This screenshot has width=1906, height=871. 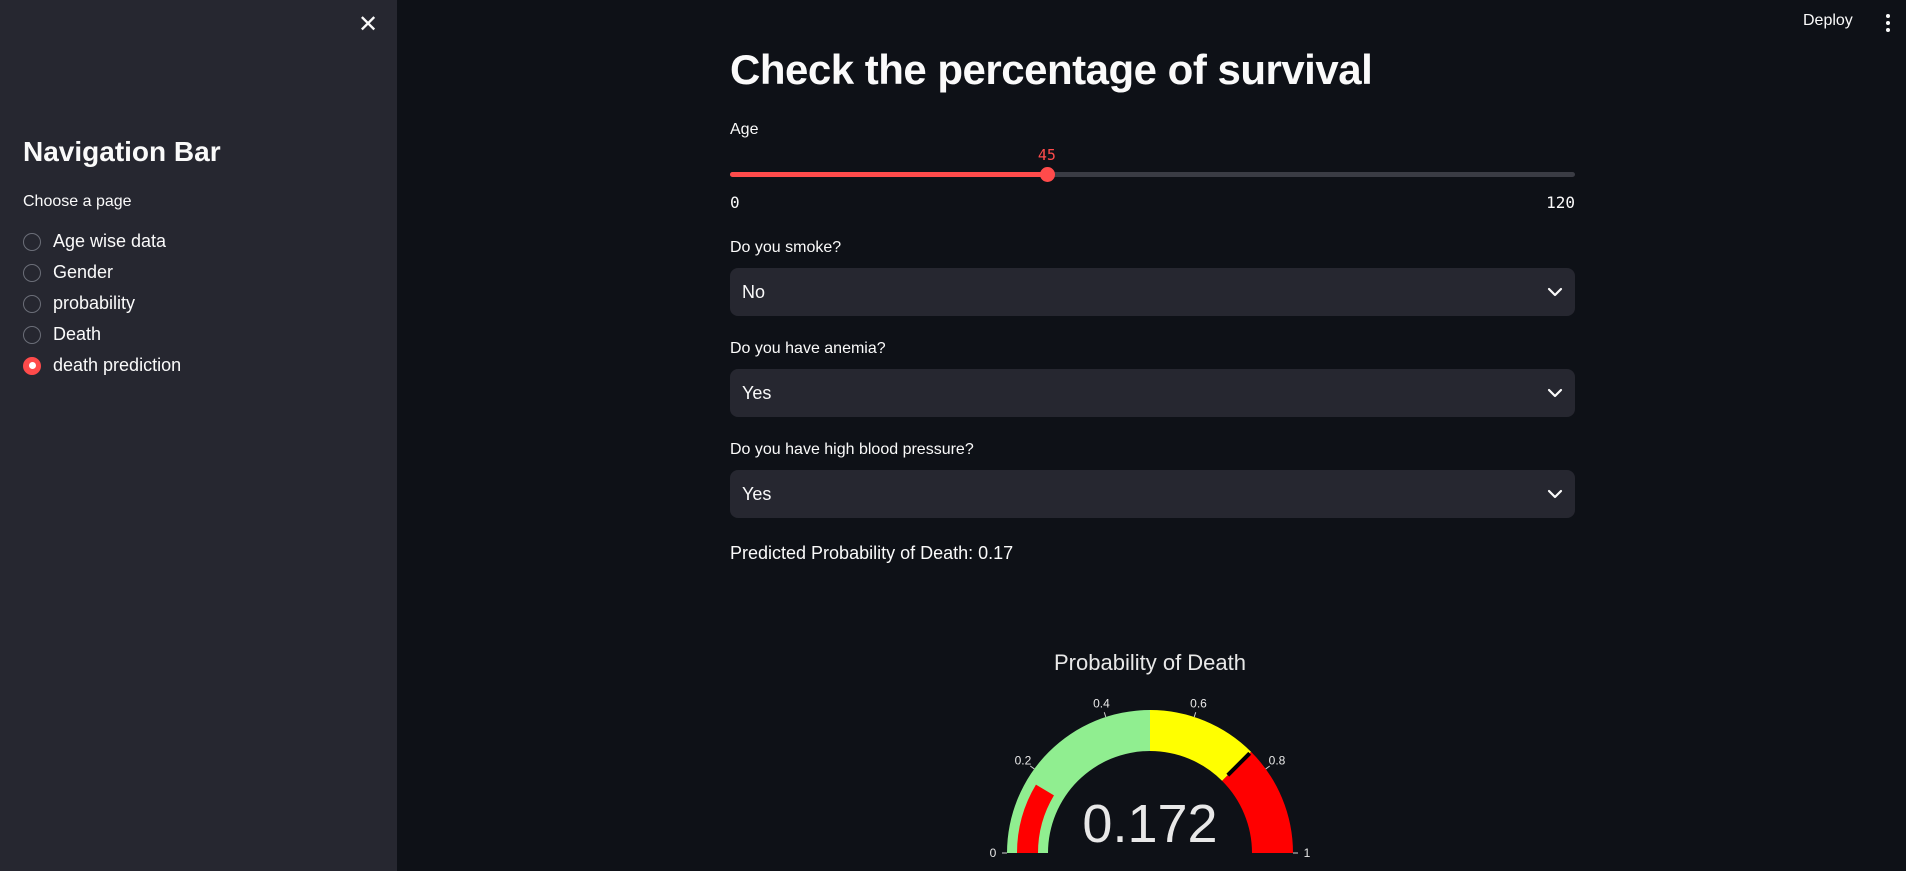 What do you see at coordinates (1277, 761) in the screenshot?
I see `gauge-tick-label: 0.8` at bounding box center [1277, 761].